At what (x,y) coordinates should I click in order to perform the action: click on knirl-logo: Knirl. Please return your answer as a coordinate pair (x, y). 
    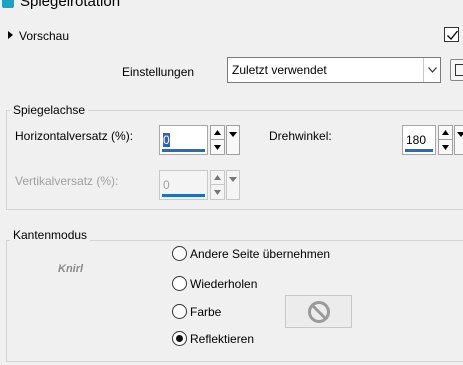
    Looking at the image, I should click on (71, 269).